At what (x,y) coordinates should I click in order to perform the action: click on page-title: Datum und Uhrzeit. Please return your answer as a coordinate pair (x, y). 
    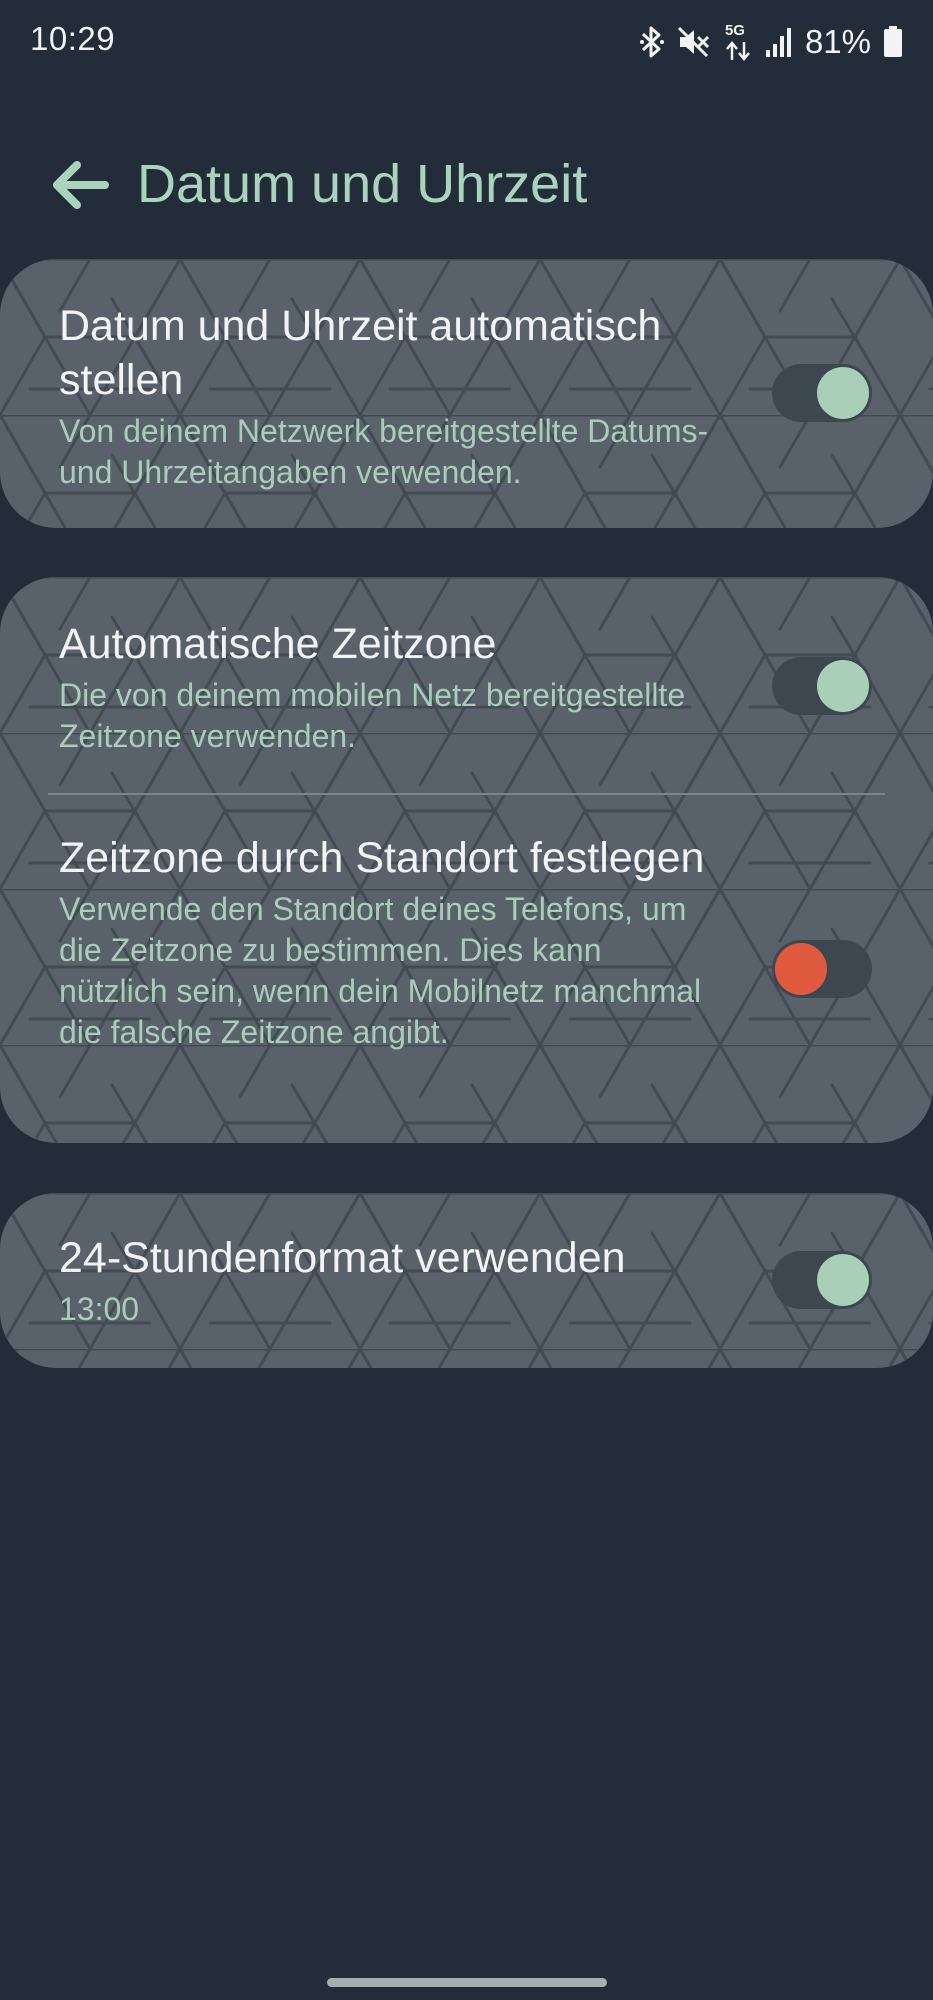
    Looking at the image, I should click on (362, 184).